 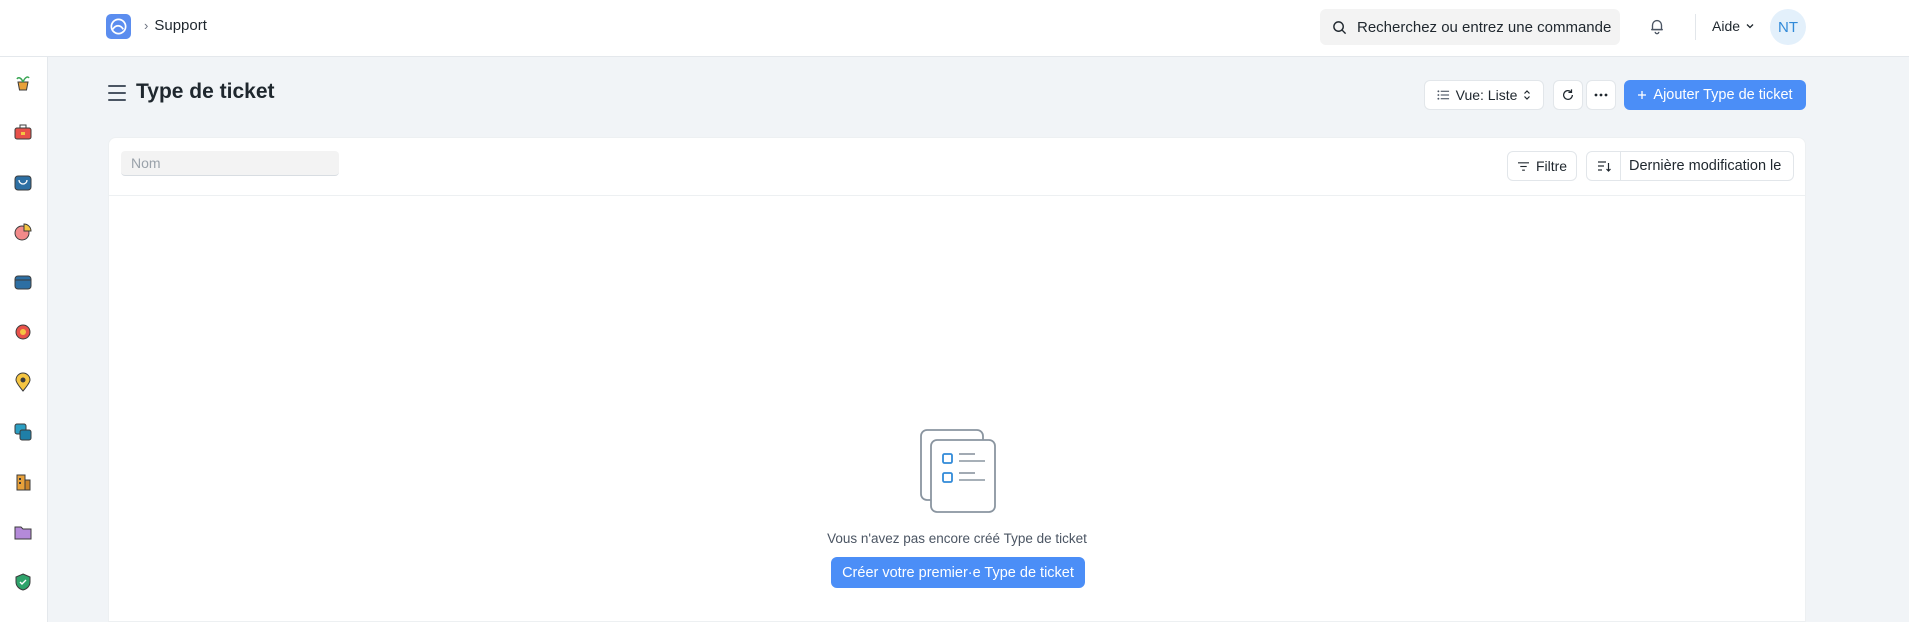 I want to click on shield-icon, so click(x=23, y=582).